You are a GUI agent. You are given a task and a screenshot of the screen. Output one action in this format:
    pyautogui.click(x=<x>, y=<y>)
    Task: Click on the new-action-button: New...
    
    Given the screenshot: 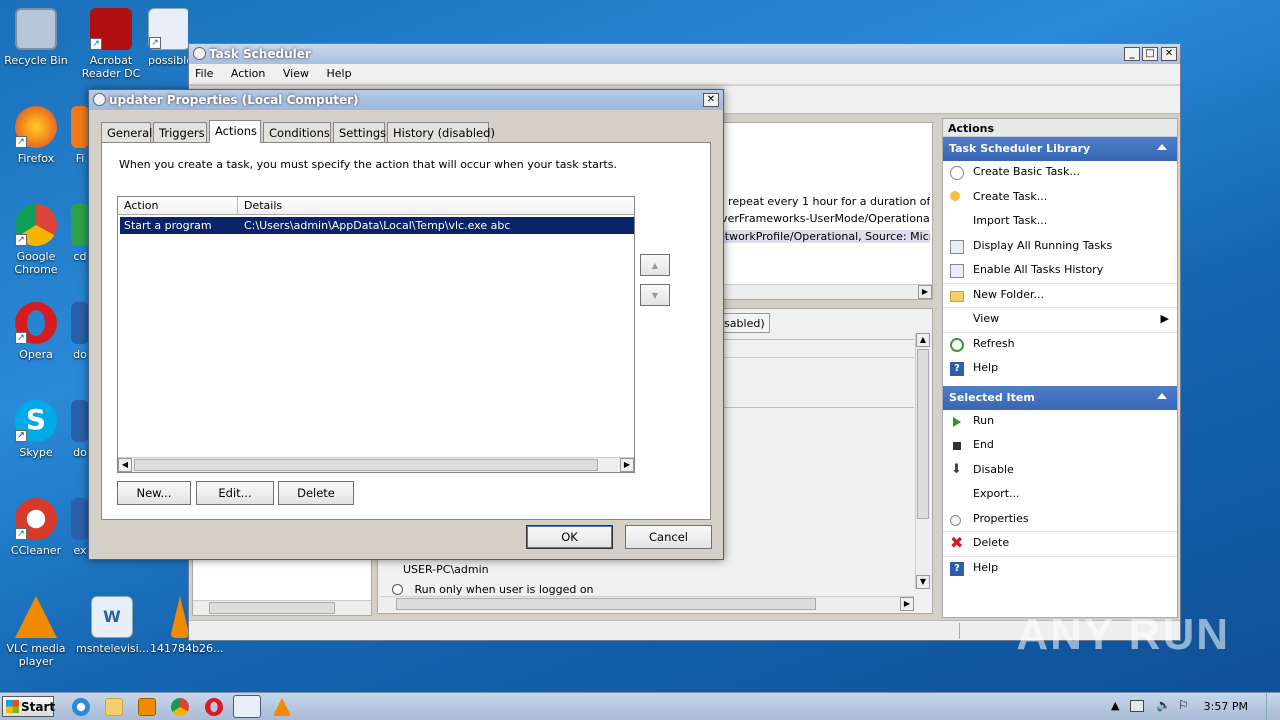 What is the action you would take?
    pyautogui.click(x=154, y=493)
    